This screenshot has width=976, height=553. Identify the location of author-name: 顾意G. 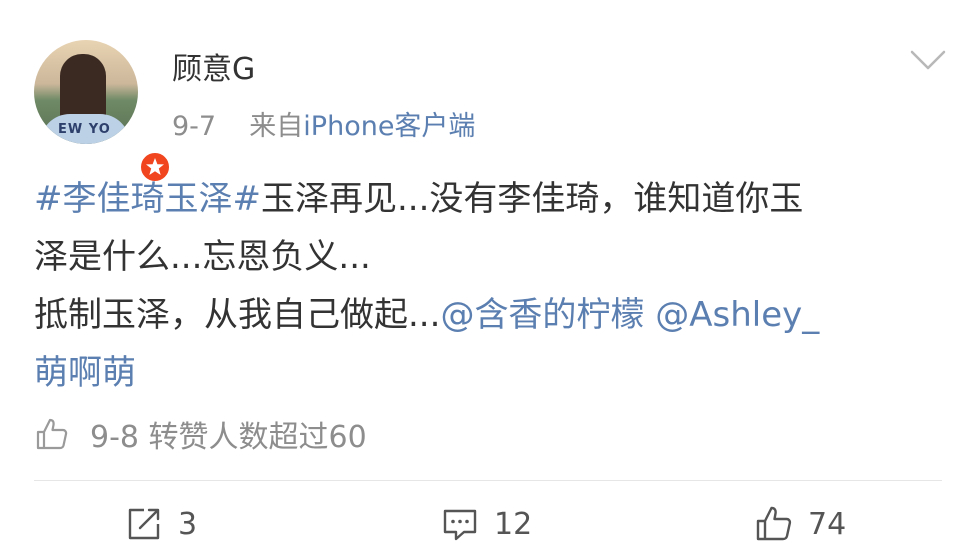
(213, 70).